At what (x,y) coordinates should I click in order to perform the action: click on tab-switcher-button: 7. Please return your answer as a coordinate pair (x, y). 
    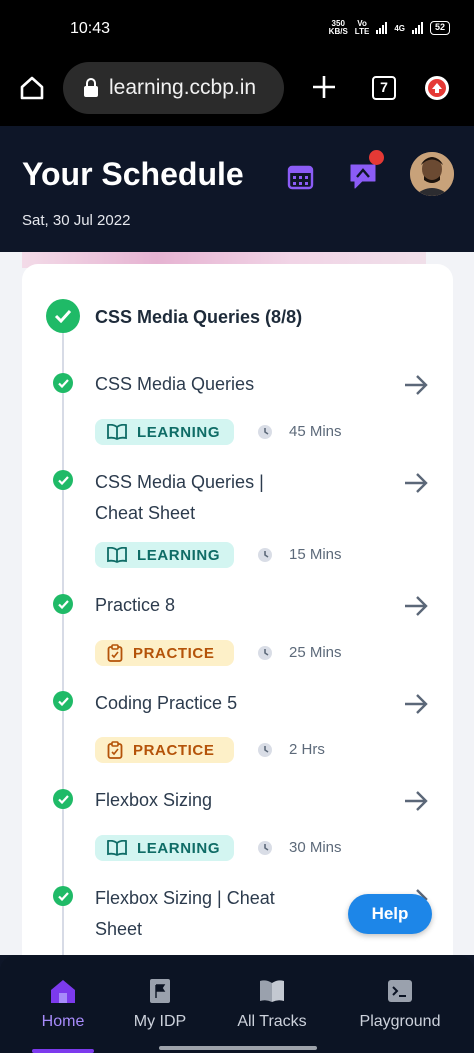
    Looking at the image, I should click on (384, 88).